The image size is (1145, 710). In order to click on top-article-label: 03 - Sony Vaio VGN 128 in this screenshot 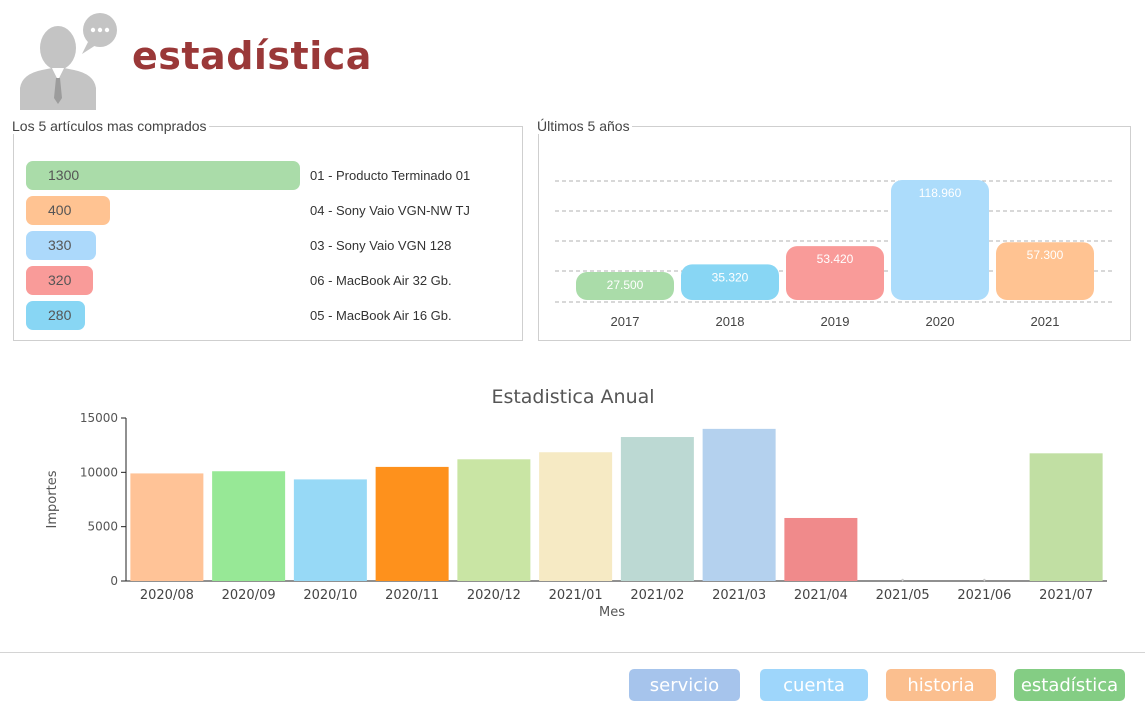, I will do `click(381, 245)`.